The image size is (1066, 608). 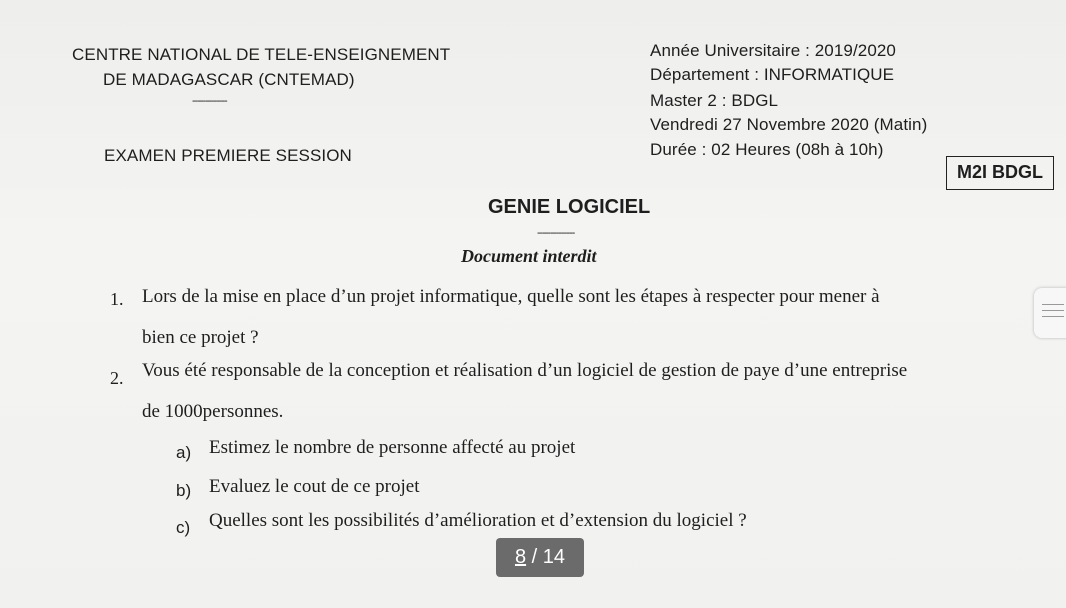 I want to click on question-text-line: bien ce projet ?, so click(x=200, y=337).